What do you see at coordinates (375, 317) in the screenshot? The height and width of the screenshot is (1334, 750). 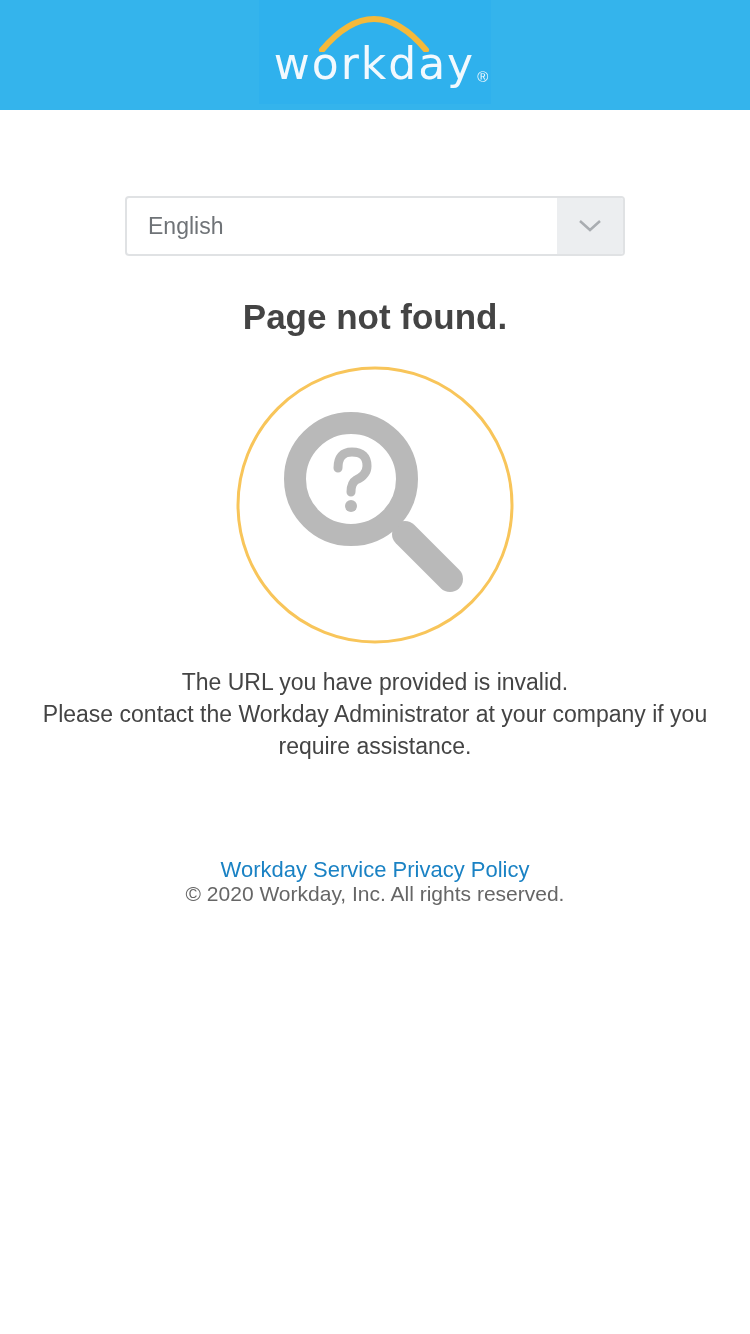 I see `page-heading: Page not found.` at bounding box center [375, 317].